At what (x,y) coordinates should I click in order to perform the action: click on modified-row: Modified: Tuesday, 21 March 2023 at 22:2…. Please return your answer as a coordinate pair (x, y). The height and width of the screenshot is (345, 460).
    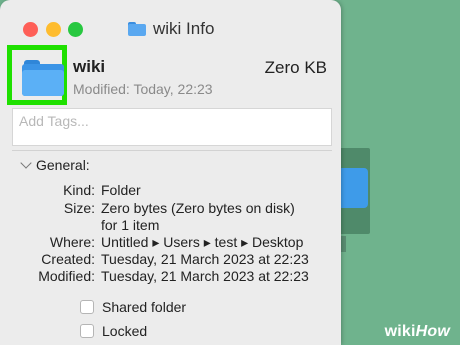
    Looking at the image, I should click on (170, 276).